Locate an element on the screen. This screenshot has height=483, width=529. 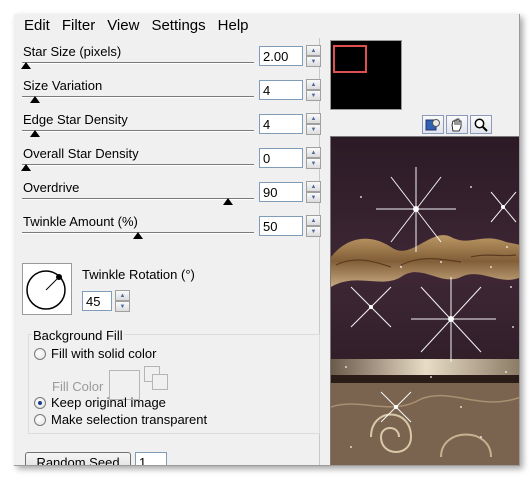
twinkle-amount-slider-thumb is located at coordinates (138, 235).